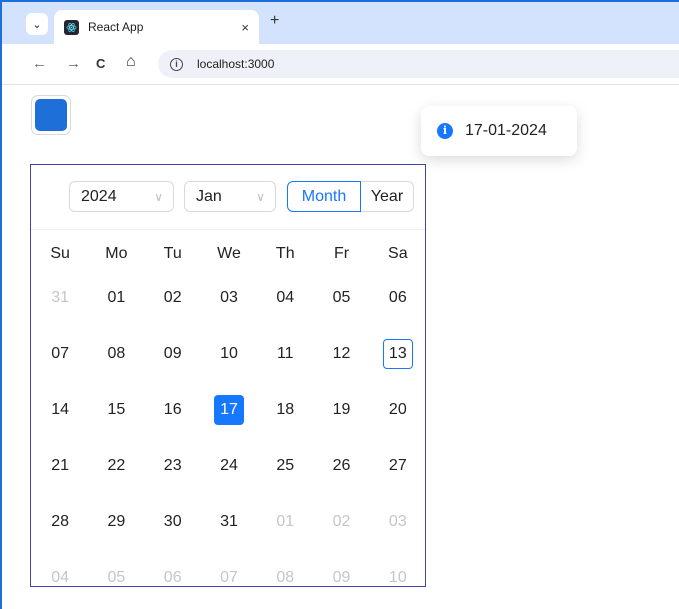 This screenshot has height=609, width=679. I want to click on date-value: 21, so click(60, 465).